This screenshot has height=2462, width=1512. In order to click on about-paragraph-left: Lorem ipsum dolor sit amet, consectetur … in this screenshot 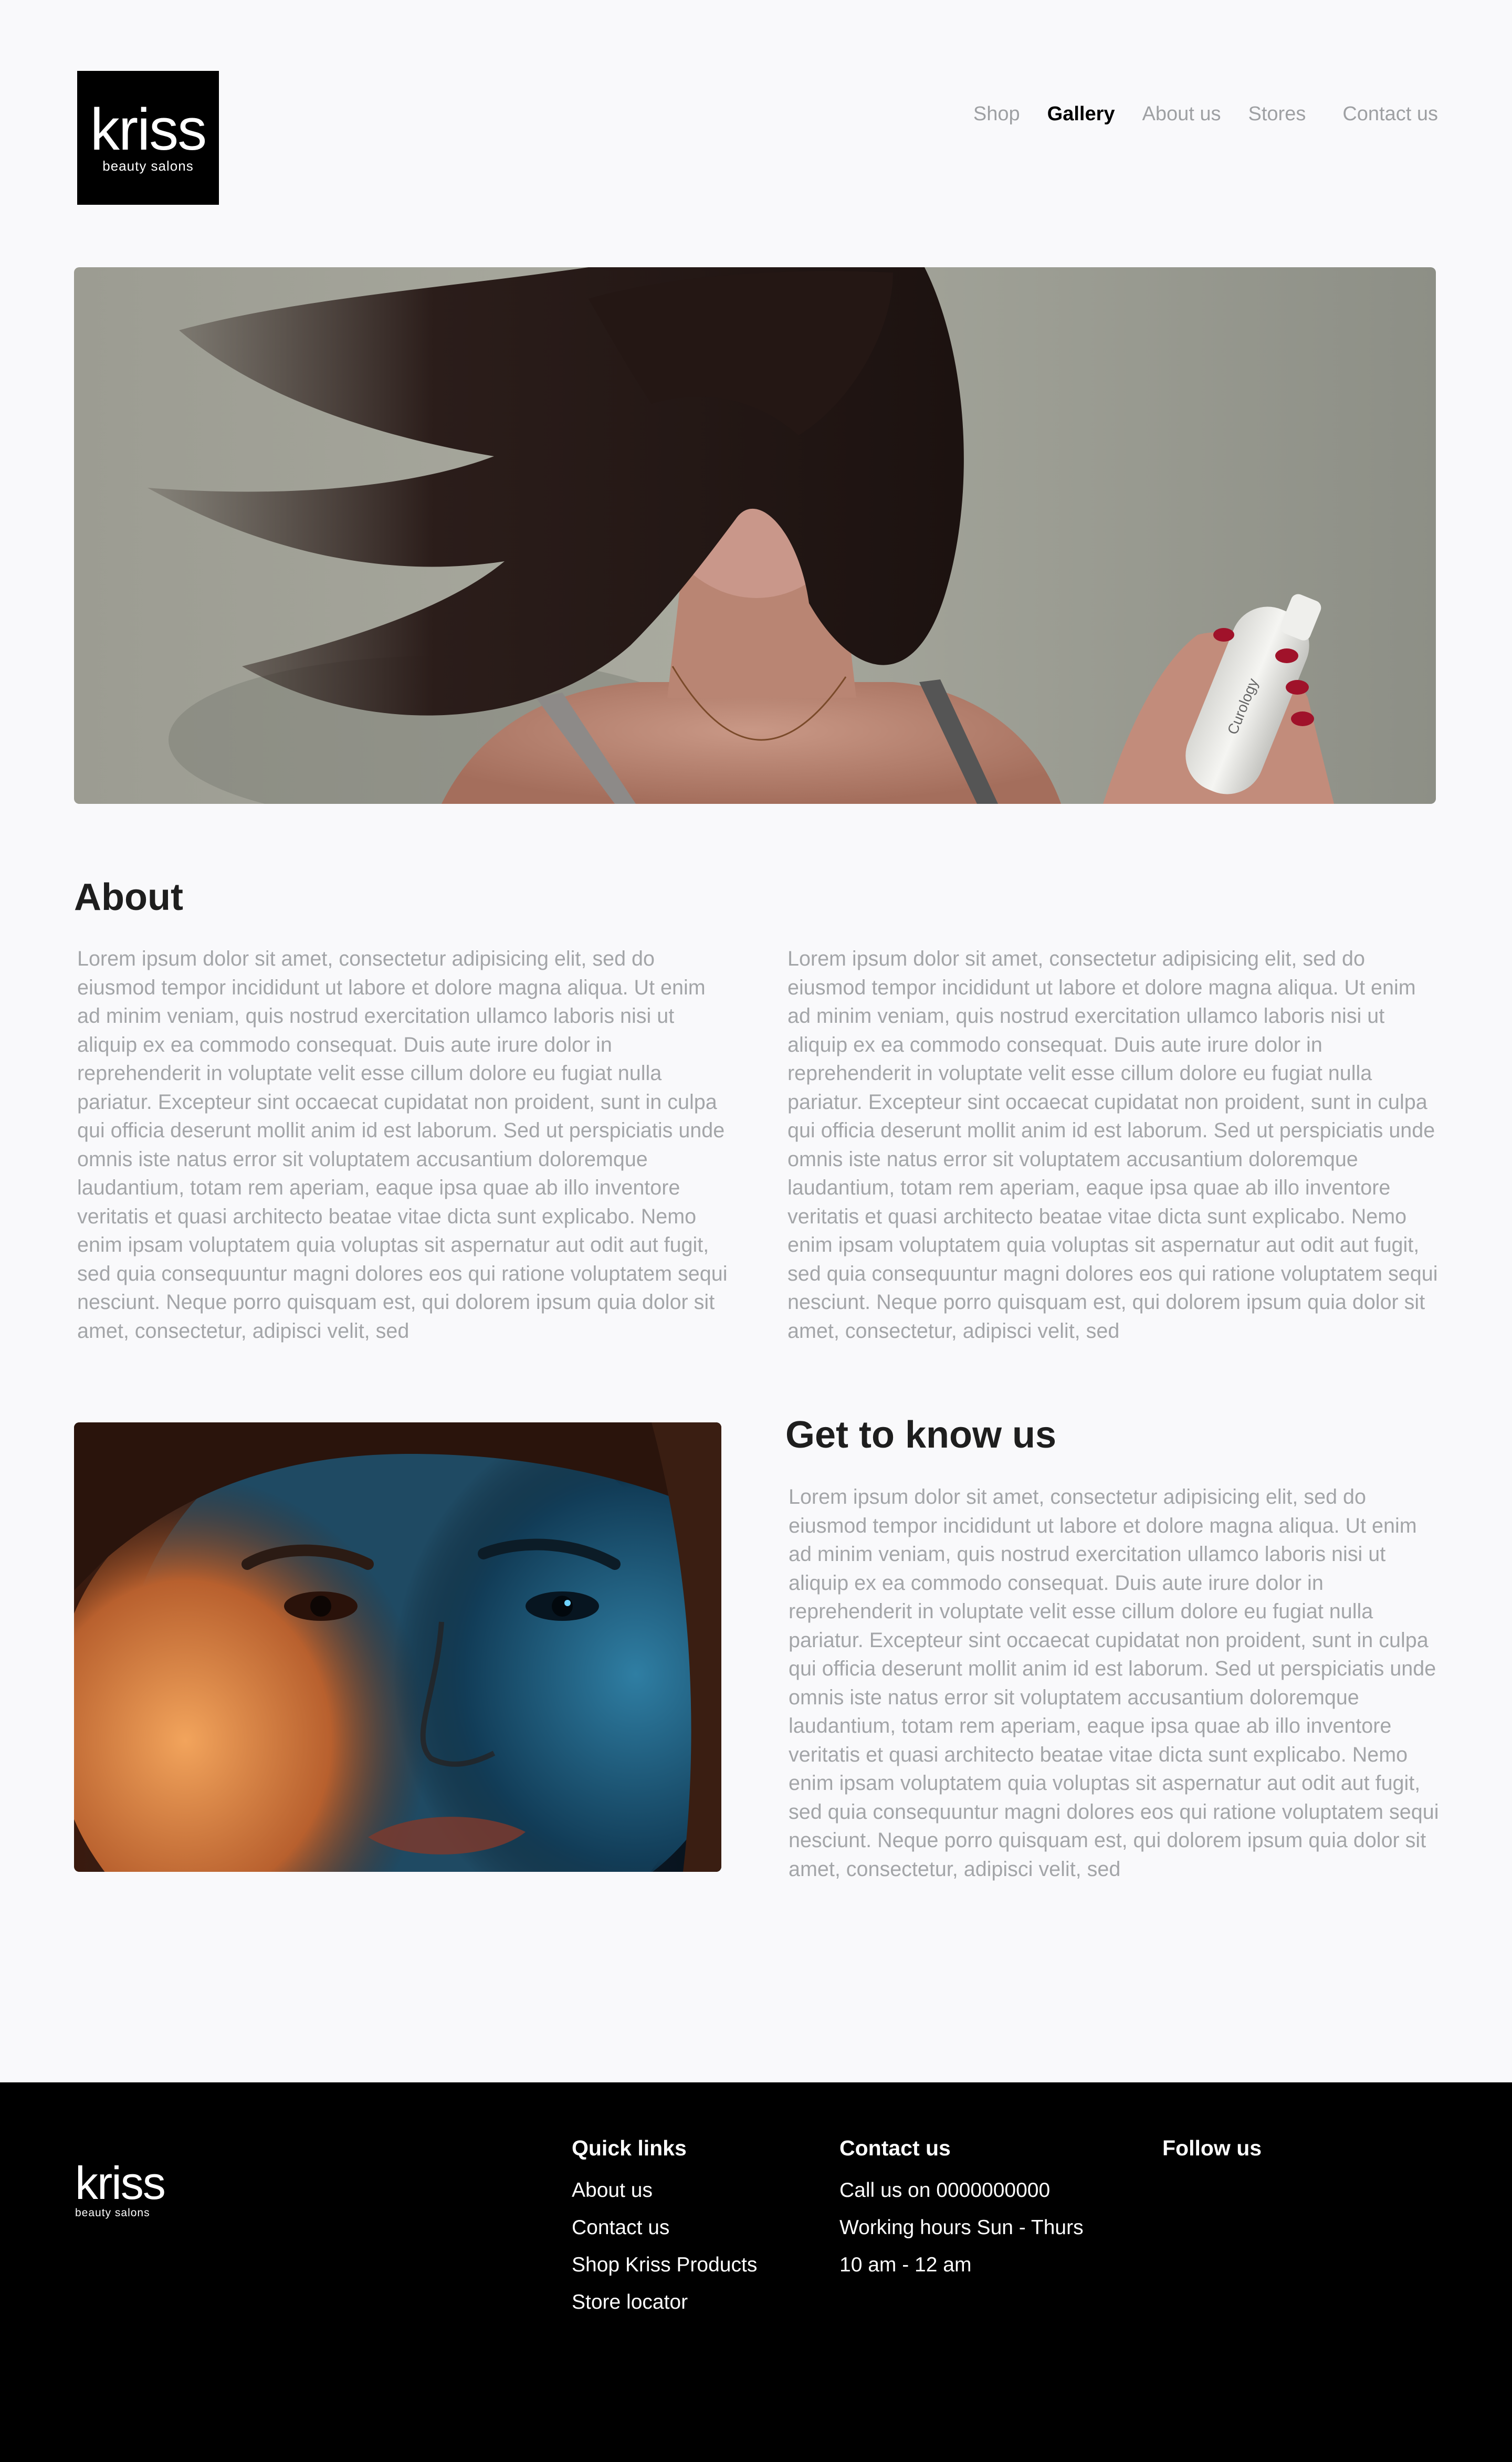, I will do `click(402, 1145)`.